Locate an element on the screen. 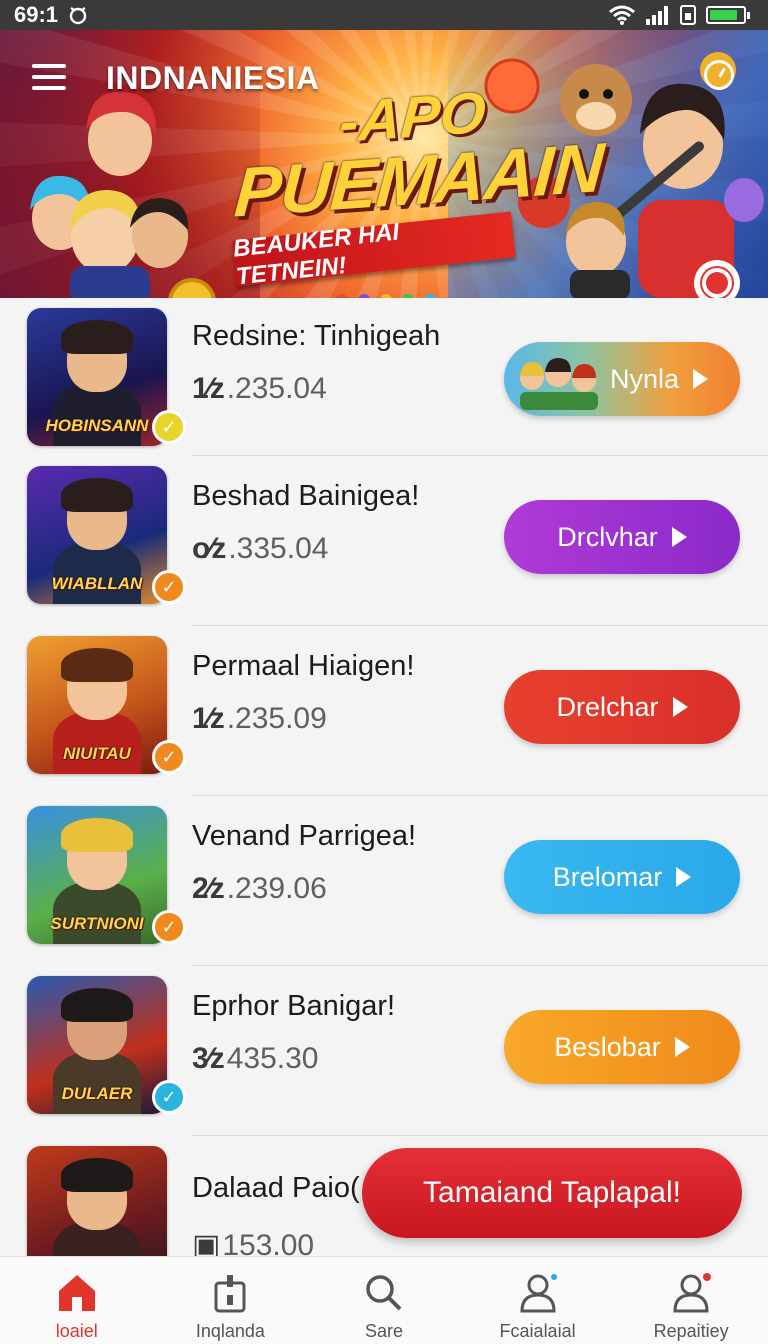 This screenshot has height=1344, width=768. thumbnail-logo-text: DULAER is located at coordinates (97, 1093).